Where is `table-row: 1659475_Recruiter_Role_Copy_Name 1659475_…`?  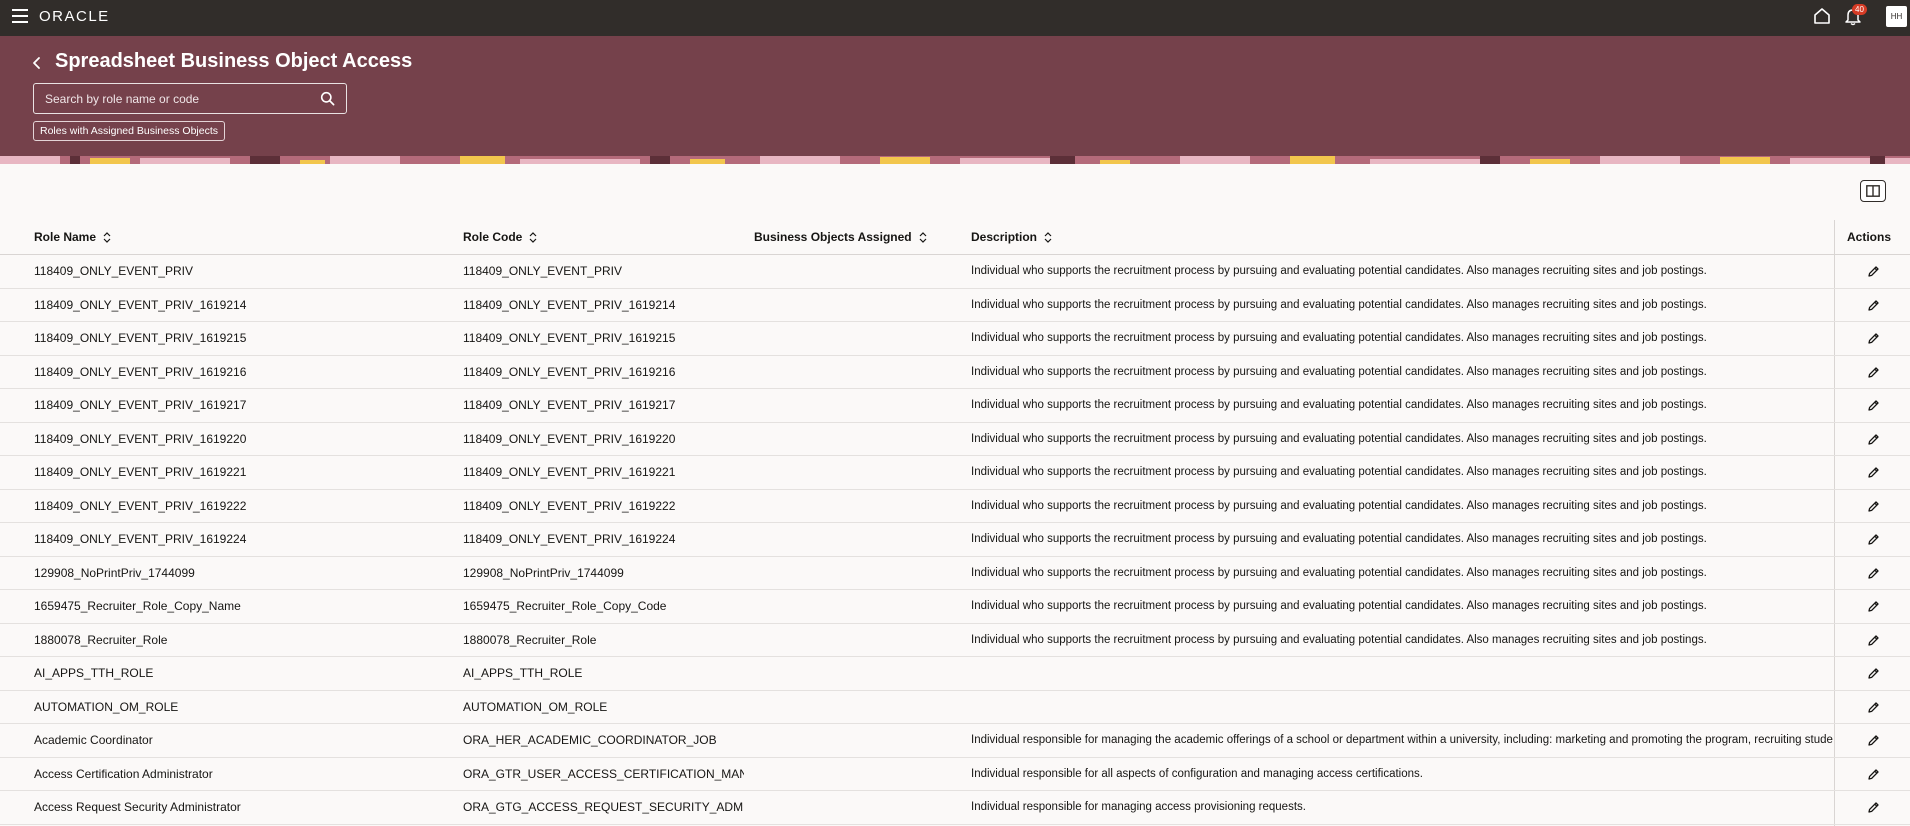 table-row: 1659475_Recruiter_Role_Copy_Name 1659475_… is located at coordinates (955, 607).